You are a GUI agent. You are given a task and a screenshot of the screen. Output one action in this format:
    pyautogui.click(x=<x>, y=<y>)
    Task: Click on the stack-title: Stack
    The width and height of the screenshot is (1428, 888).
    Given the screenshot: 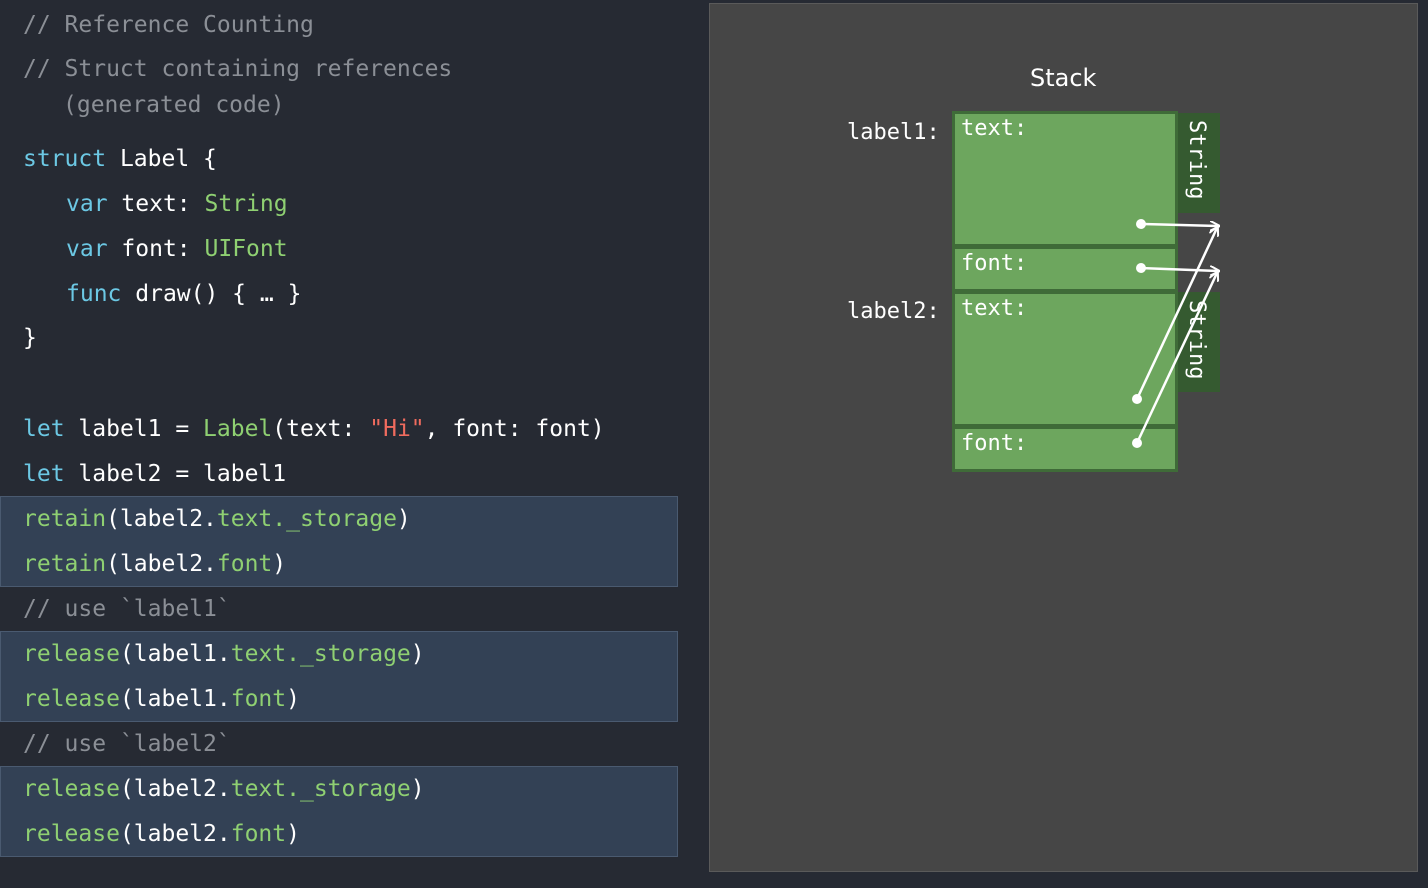 What is the action you would take?
    pyautogui.click(x=1063, y=78)
    